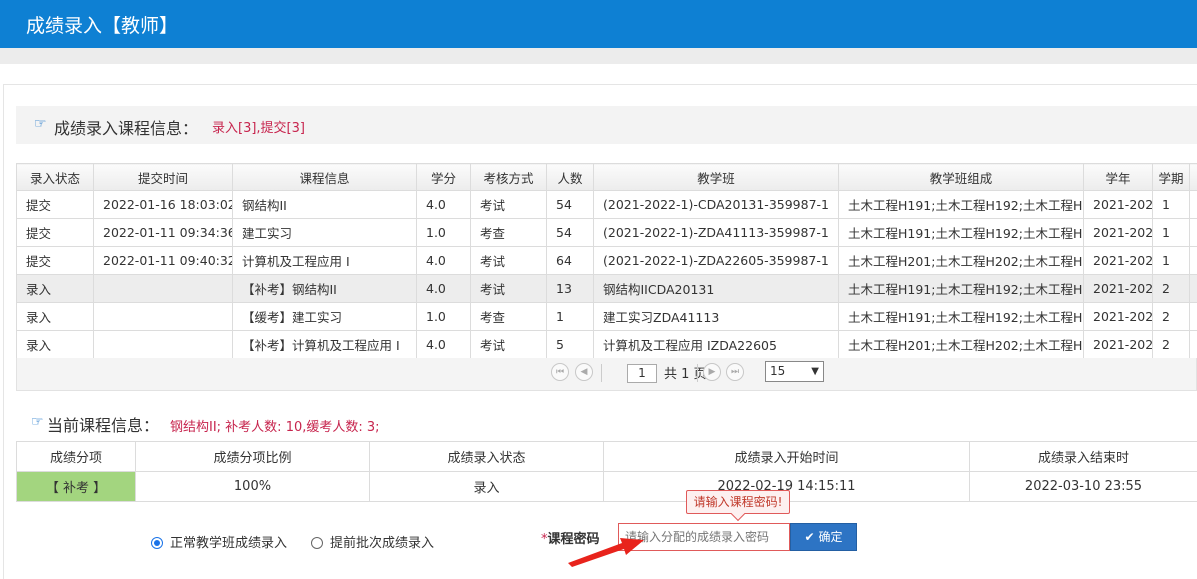 The height and width of the screenshot is (579, 1197). What do you see at coordinates (252, 456) in the screenshot?
I see `column-header: 成绩分项比例` at bounding box center [252, 456].